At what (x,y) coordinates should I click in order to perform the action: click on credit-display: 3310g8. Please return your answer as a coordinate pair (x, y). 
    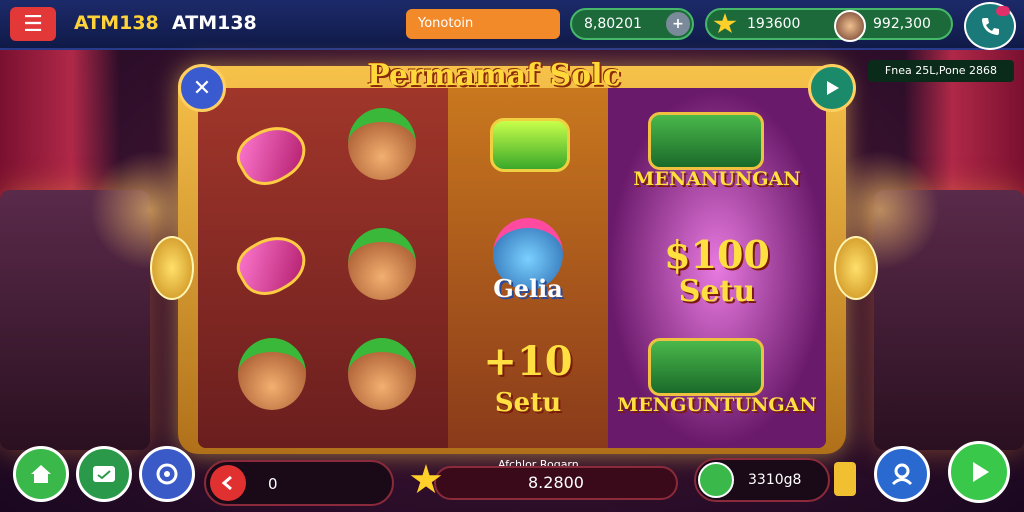
    Looking at the image, I should click on (762, 480).